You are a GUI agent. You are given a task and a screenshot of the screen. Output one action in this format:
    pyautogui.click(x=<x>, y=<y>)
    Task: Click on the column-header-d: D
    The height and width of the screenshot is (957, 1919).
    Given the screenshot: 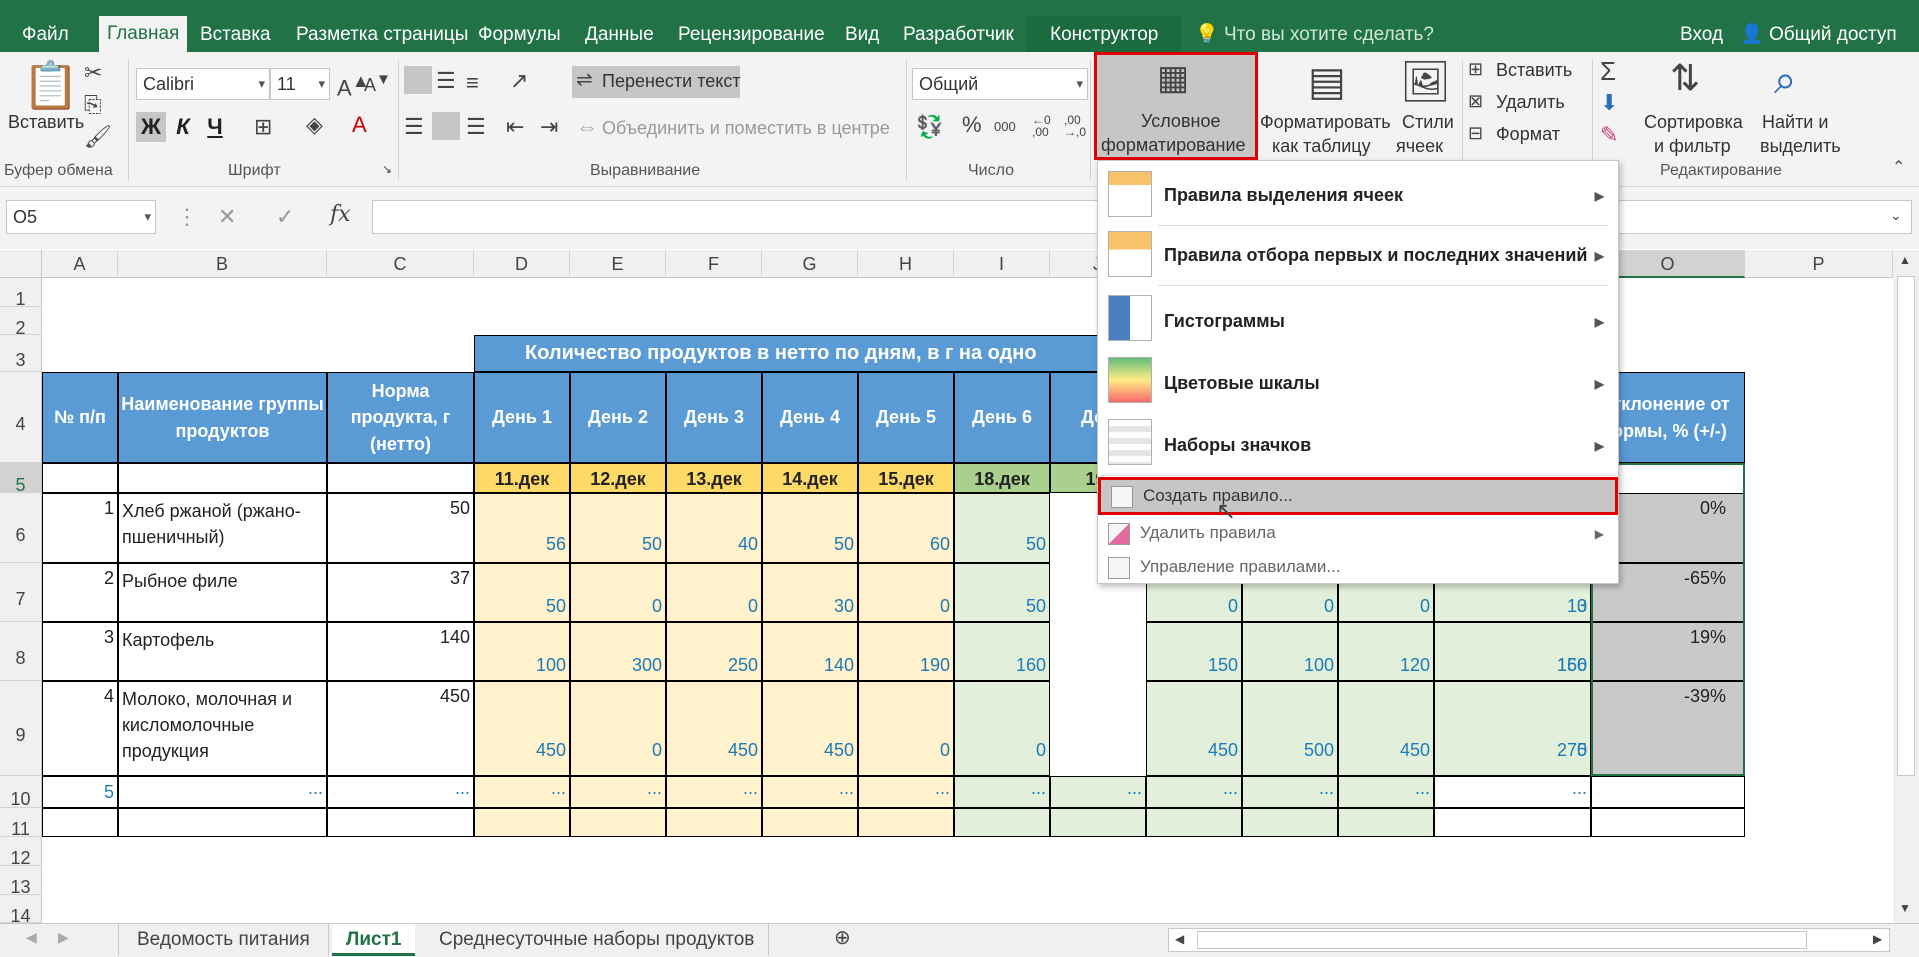 What is the action you would take?
    pyautogui.click(x=522, y=264)
    